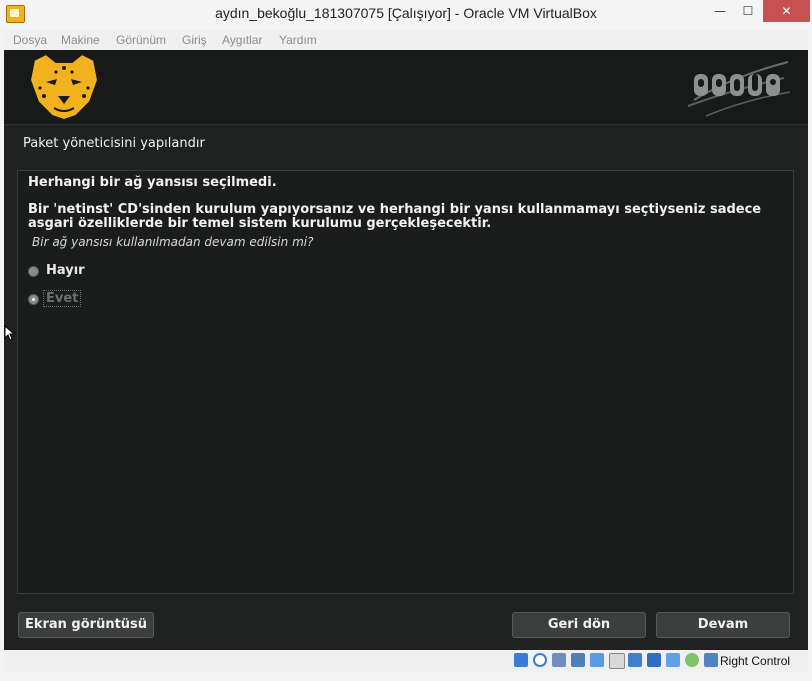 This screenshot has height=681, width=812. Describe the element at coordinates (406, 661) in the screenshot. I see `status-bar: Right Control` at that location.